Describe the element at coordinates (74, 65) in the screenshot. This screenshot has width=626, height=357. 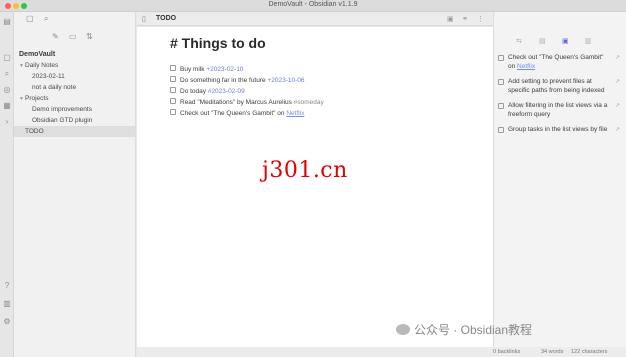
I see `tree-item-daily-notes: ▼Daily Notes` at that location.